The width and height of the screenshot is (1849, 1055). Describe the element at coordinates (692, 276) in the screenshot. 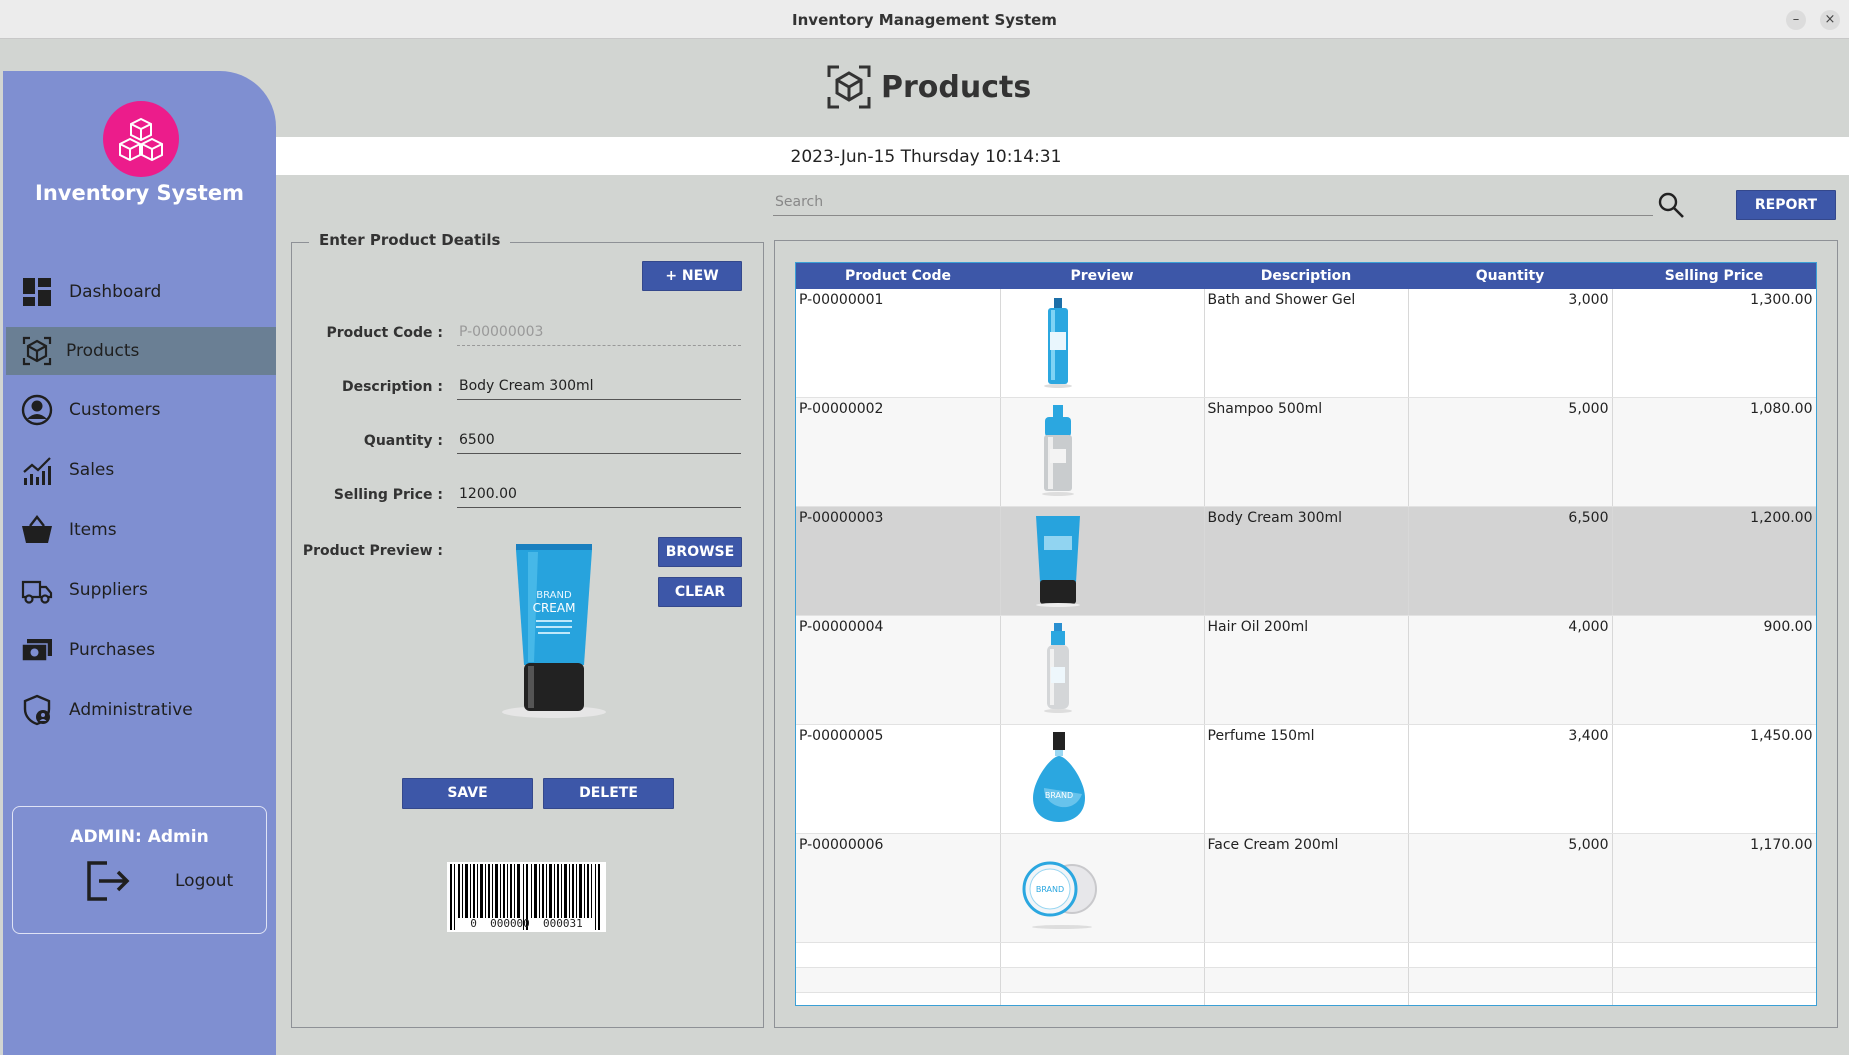

I see `new-button: + NEW` at that location.